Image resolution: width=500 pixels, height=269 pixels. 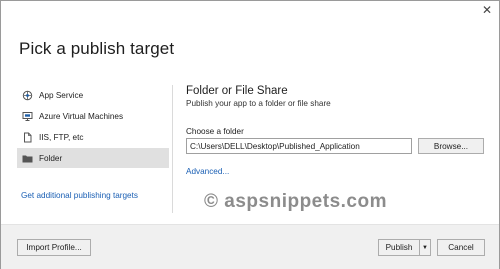 What do you see at coordinates (79, 195) in the screenshot?
I see `get-more-targets-link: Get additional publishing targets` at bounding box center [79, 195].